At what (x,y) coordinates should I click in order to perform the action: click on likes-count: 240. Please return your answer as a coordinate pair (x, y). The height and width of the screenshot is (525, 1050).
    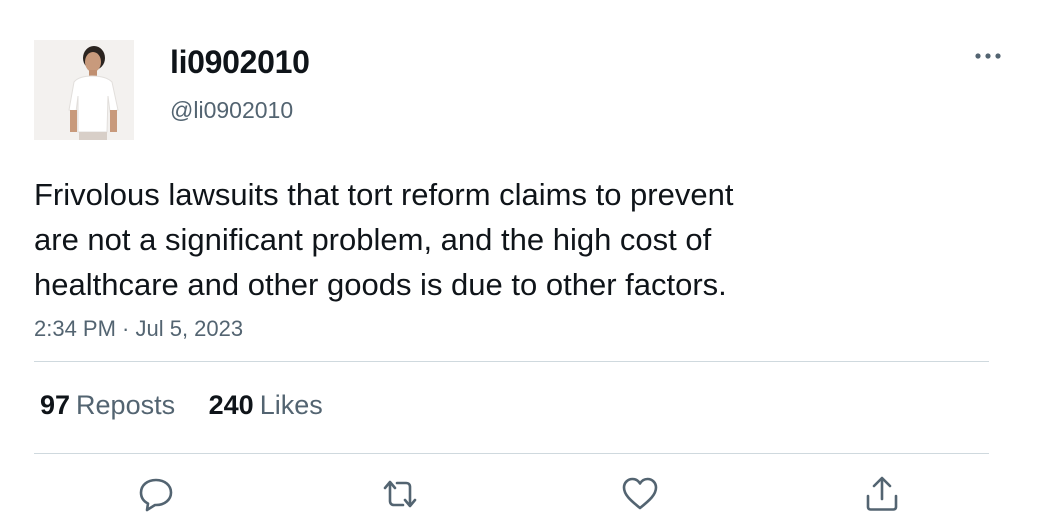
    Looking at the image, I should click on (231, 405).